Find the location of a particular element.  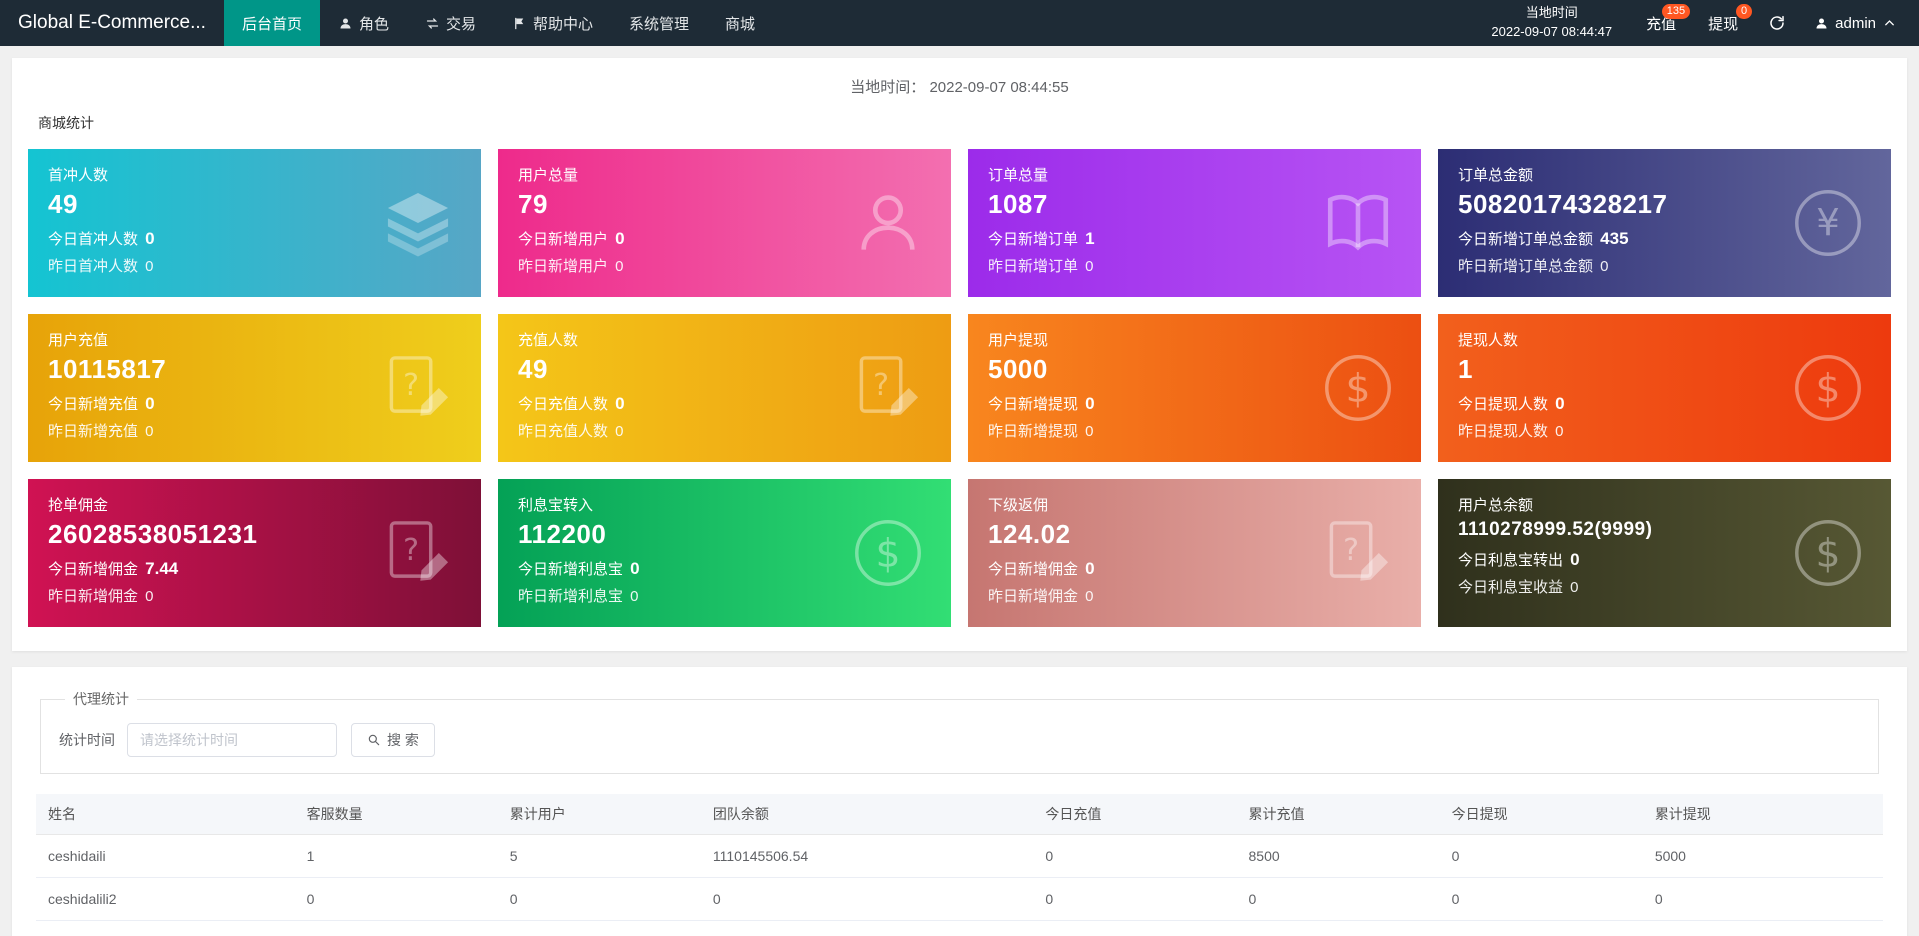

search-button: 搜 索 is located at coordinates (393, 740).